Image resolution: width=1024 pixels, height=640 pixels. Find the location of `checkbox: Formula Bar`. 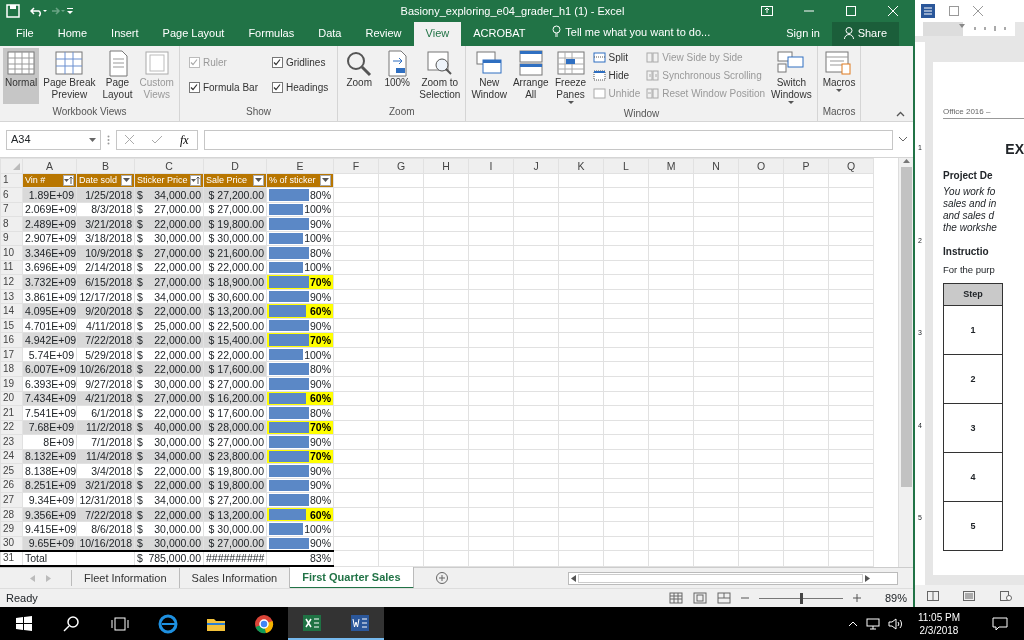

checkbox: Formula Bar is located at coordinates (223, 87).